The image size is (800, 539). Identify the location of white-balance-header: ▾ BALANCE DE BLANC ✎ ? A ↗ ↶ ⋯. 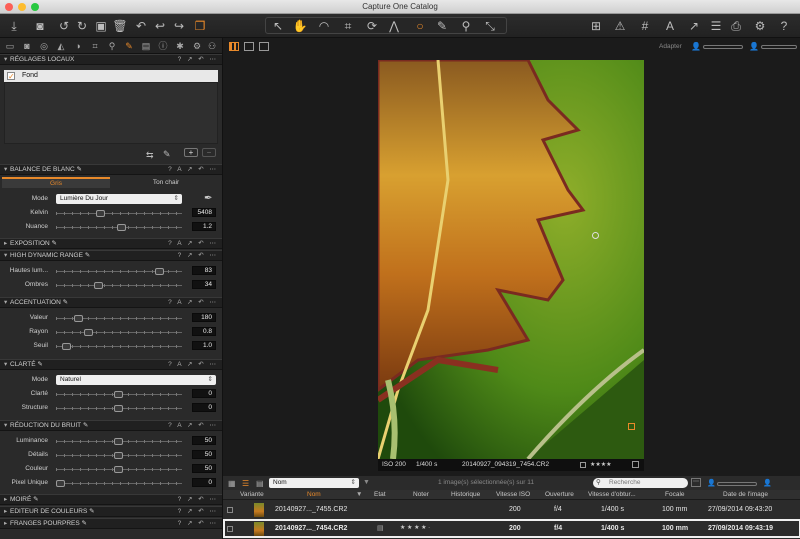
(111, 169).